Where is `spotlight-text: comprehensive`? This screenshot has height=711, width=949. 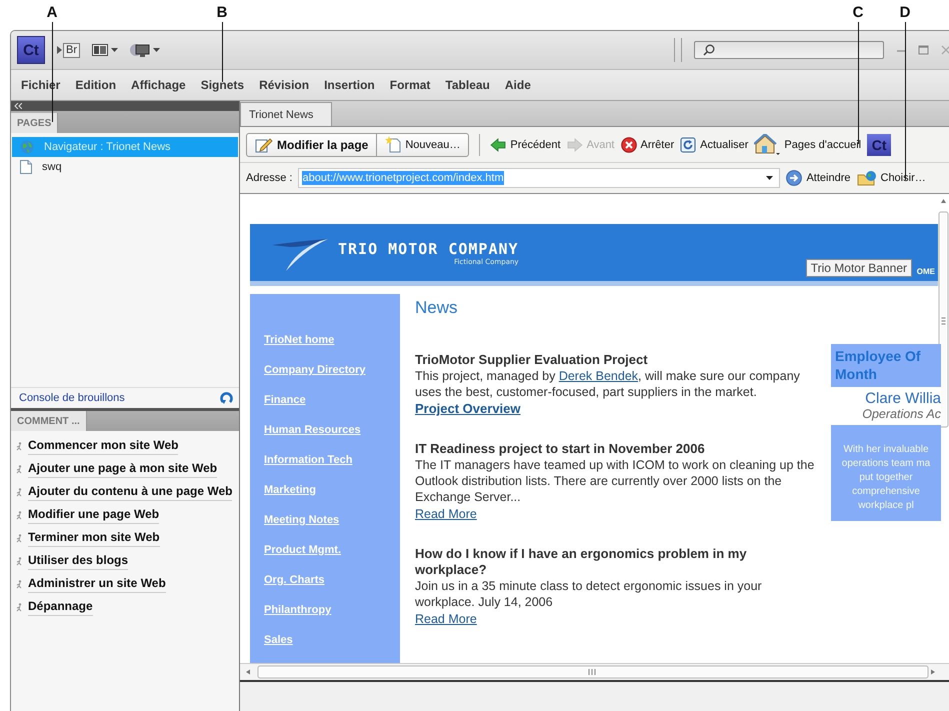
spotlight-text: comprehensive is located at coordinates (886, 492).